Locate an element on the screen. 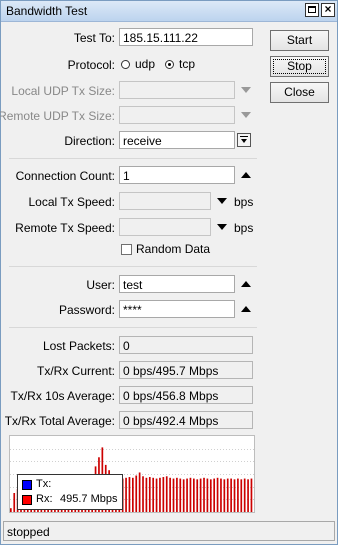 The width and height of the screenshot is (338, 545). direction-dropdown-icon is located at coordinates (244, 140).